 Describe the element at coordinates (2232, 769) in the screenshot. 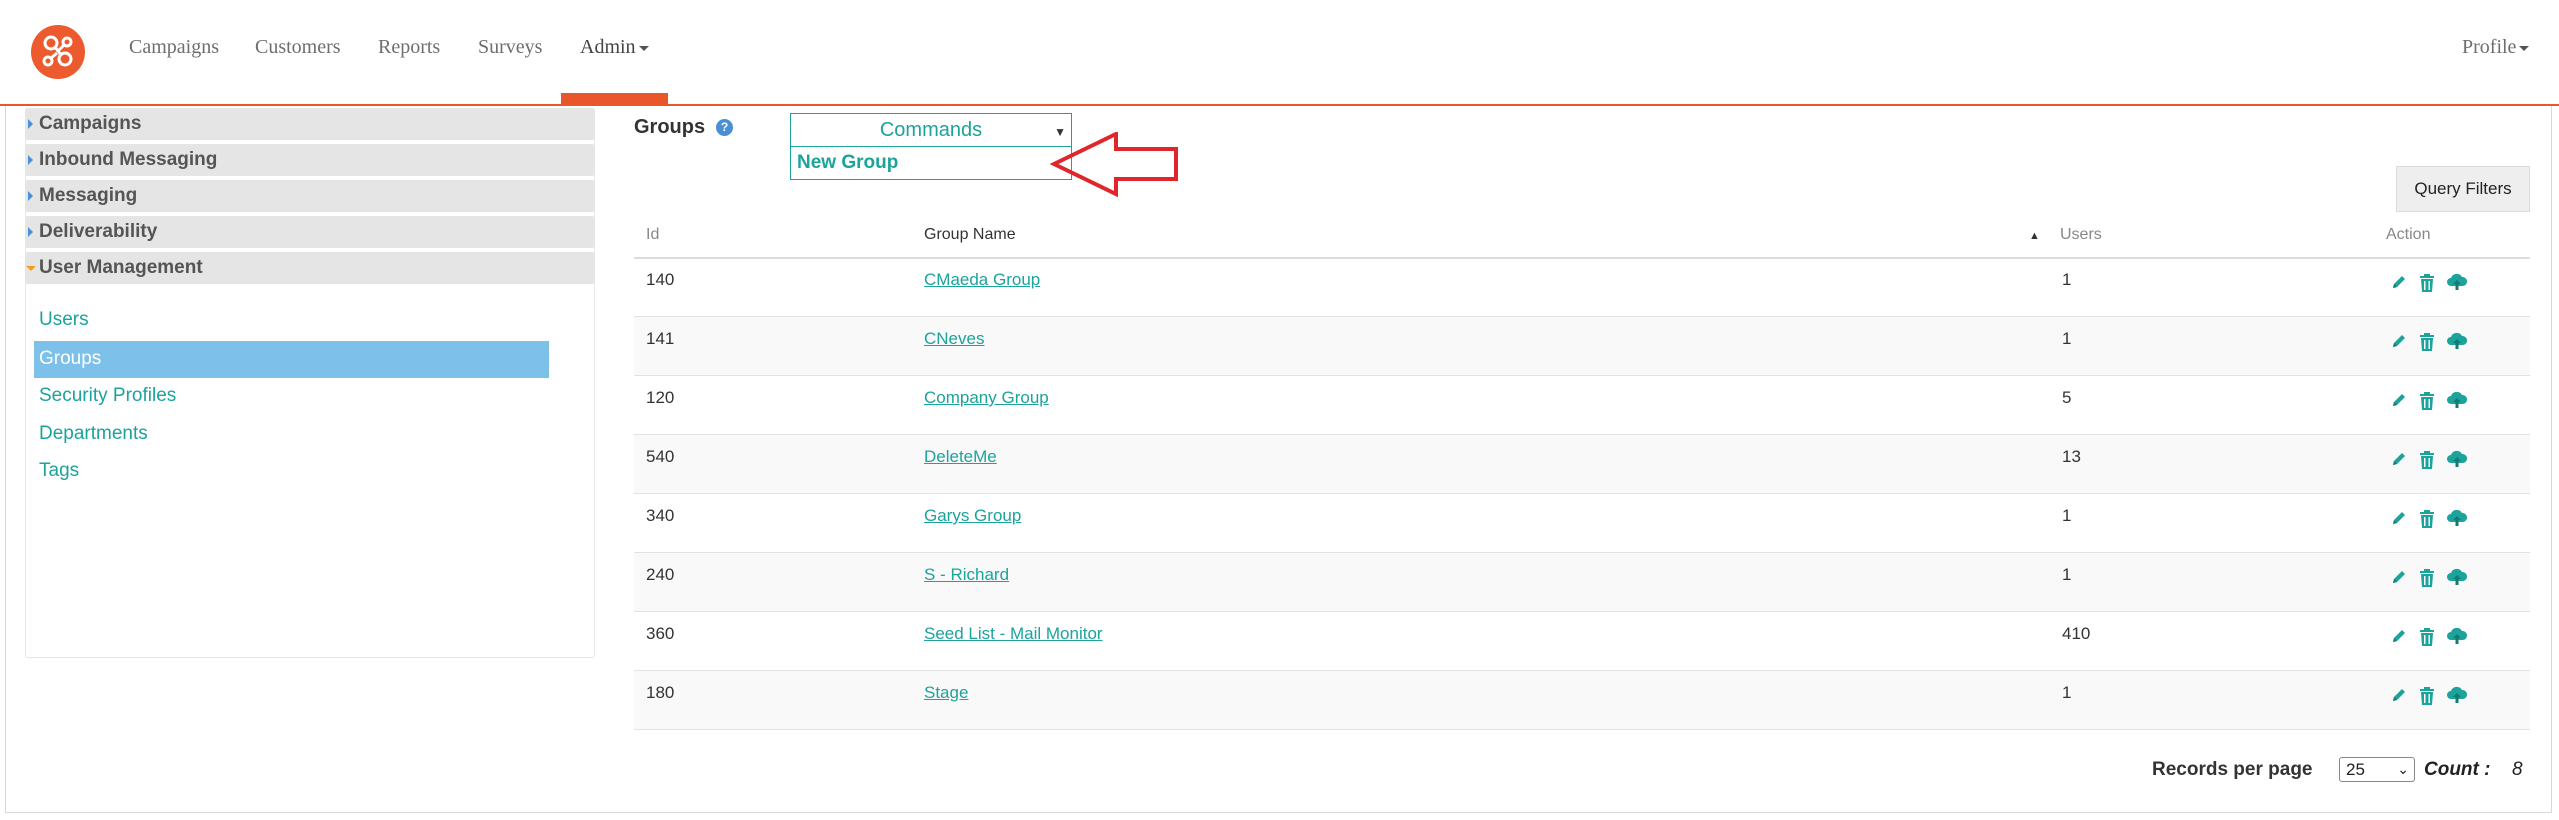

I see `records-per-page-label: Records per page` at that location.